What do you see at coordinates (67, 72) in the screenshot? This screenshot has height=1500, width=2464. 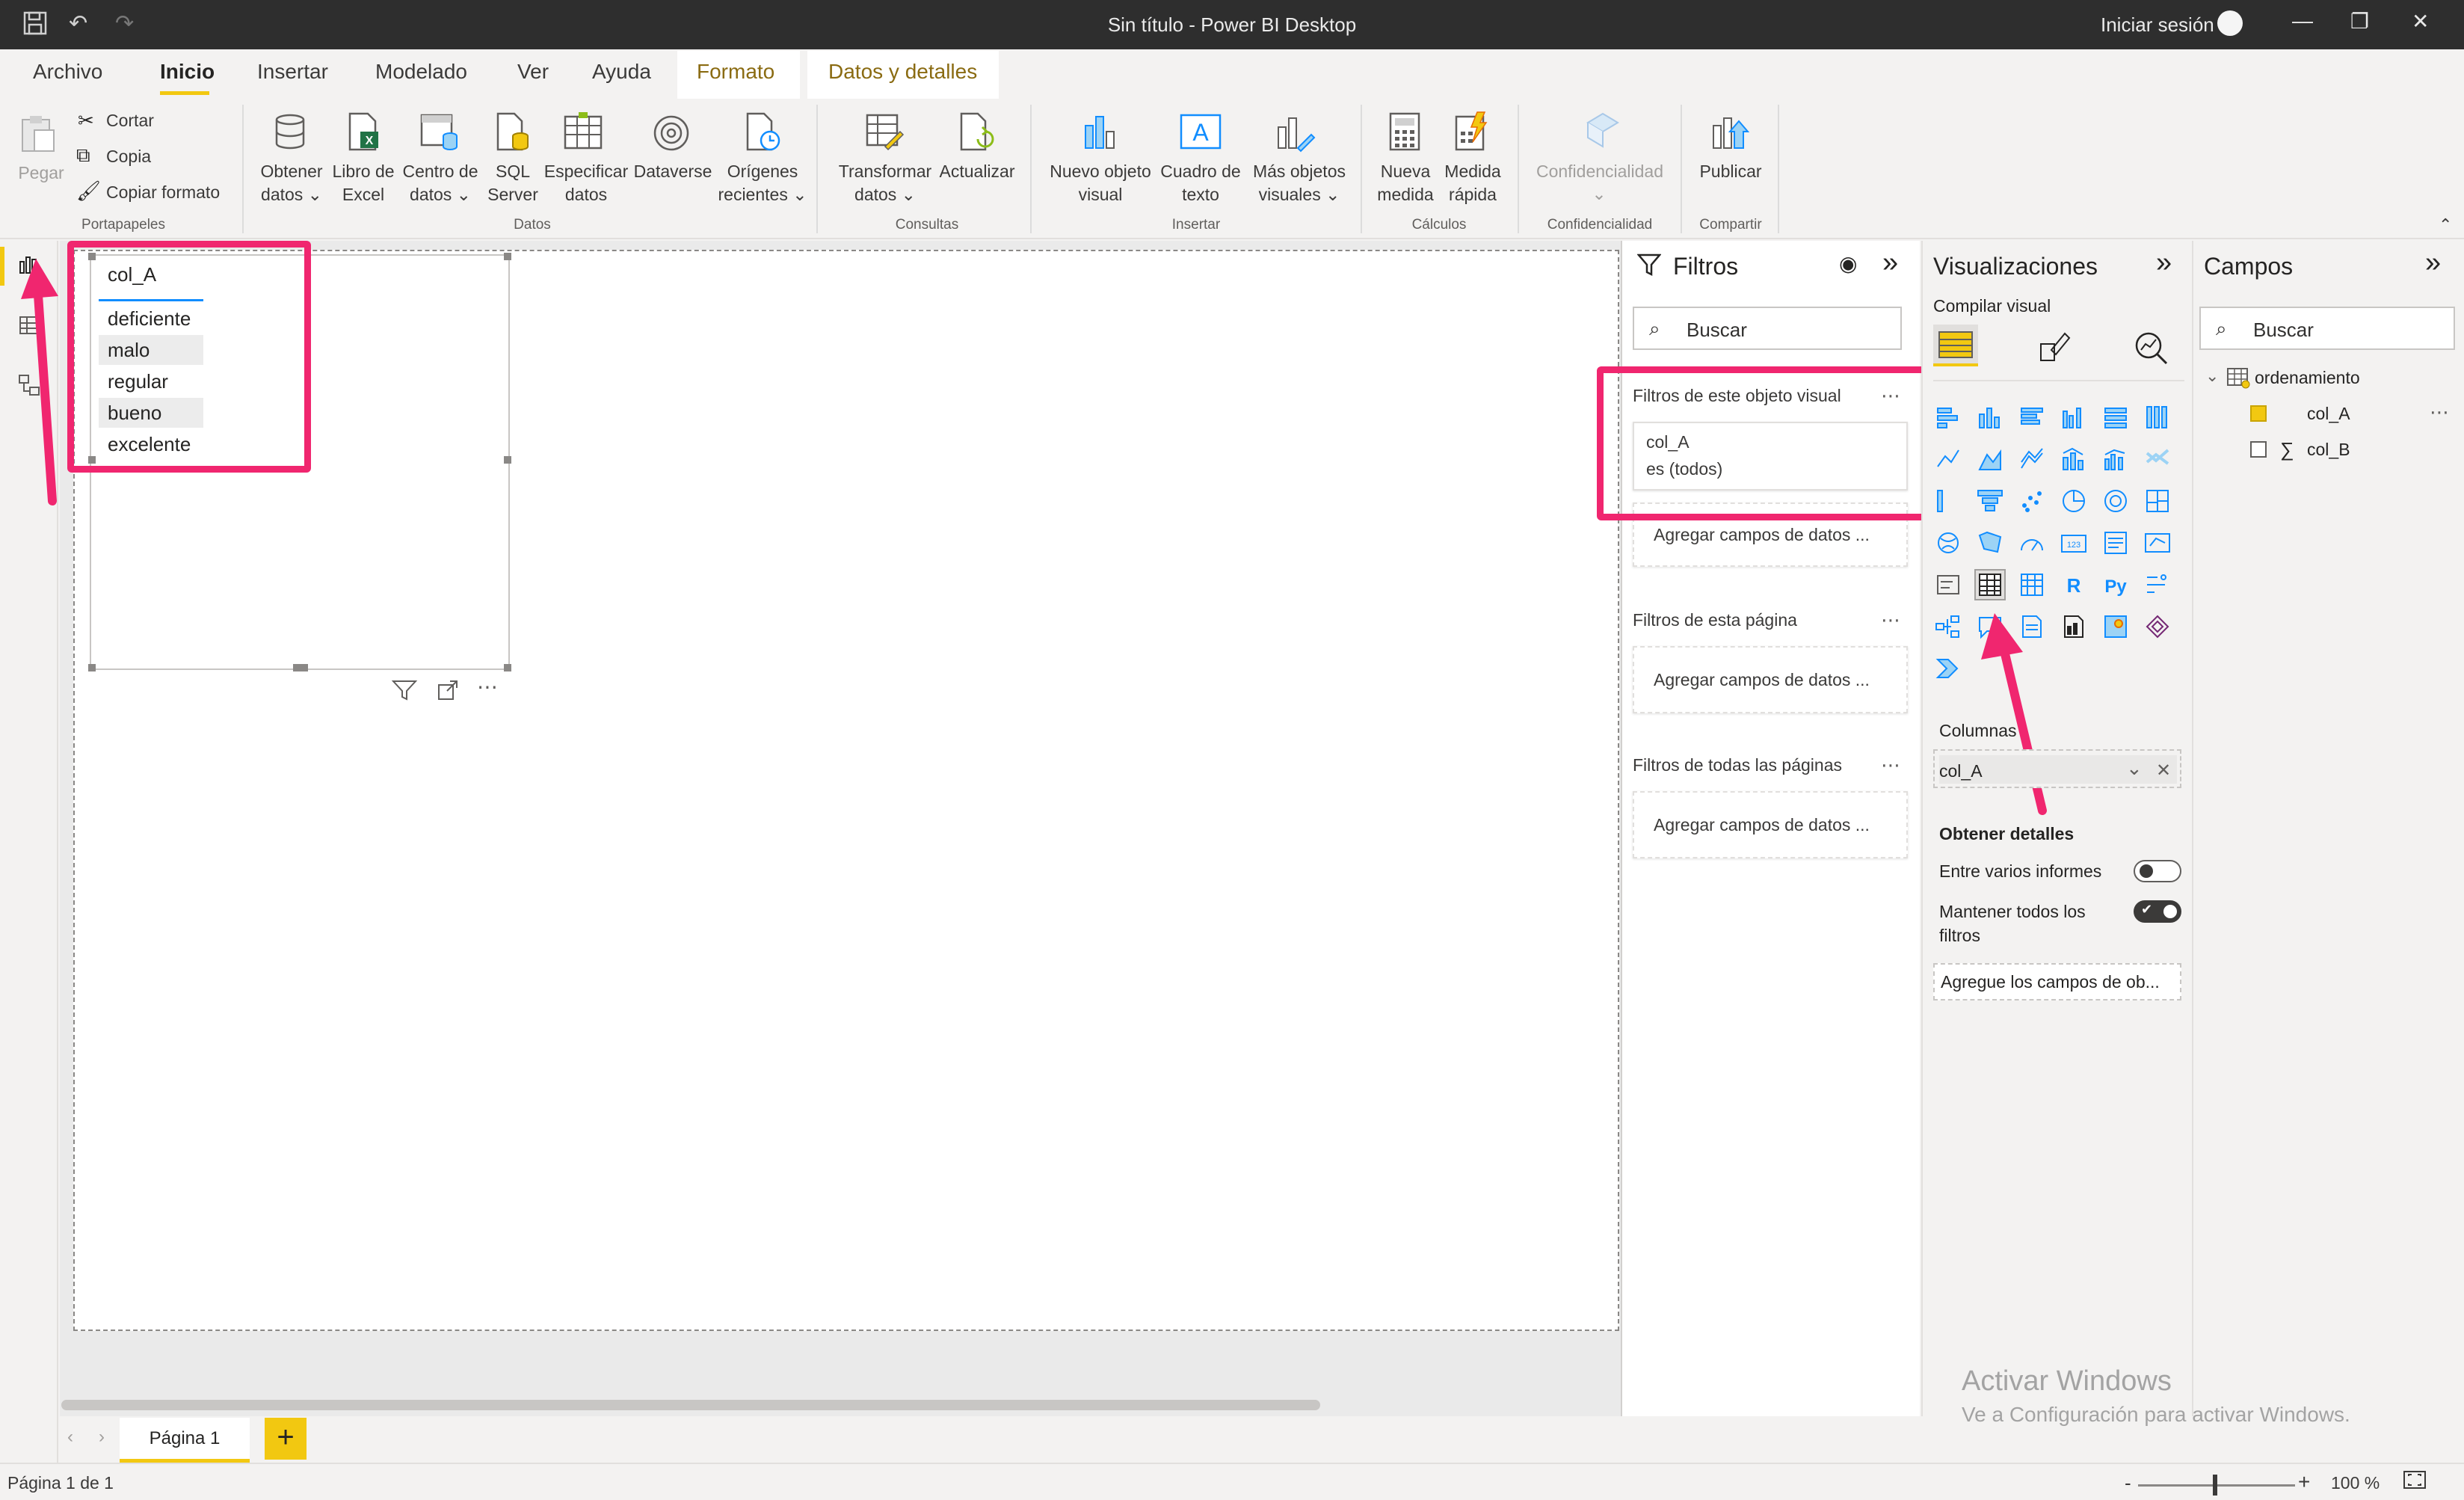 I see `tab-archivo: Archivo` at bounding box center [67, 72].